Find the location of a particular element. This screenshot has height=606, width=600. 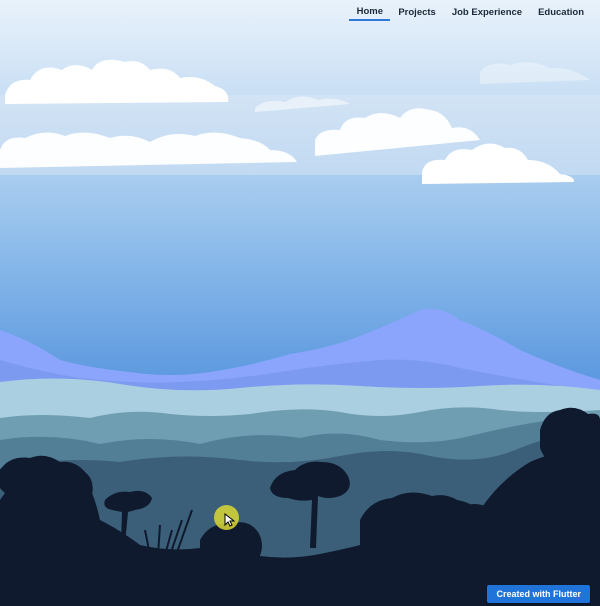

tab-job-experience: Job Experience is located at coordinates (487, 20).